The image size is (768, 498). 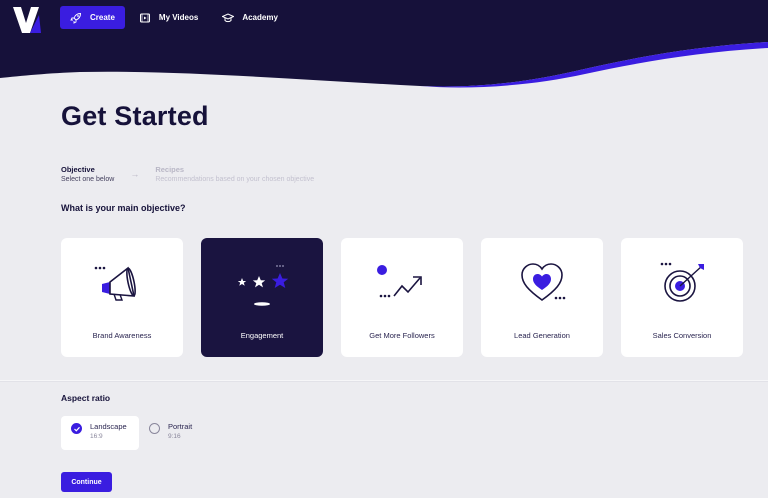 I want to click on aspect-option-label: Portrait, so click(x=180, y=426).